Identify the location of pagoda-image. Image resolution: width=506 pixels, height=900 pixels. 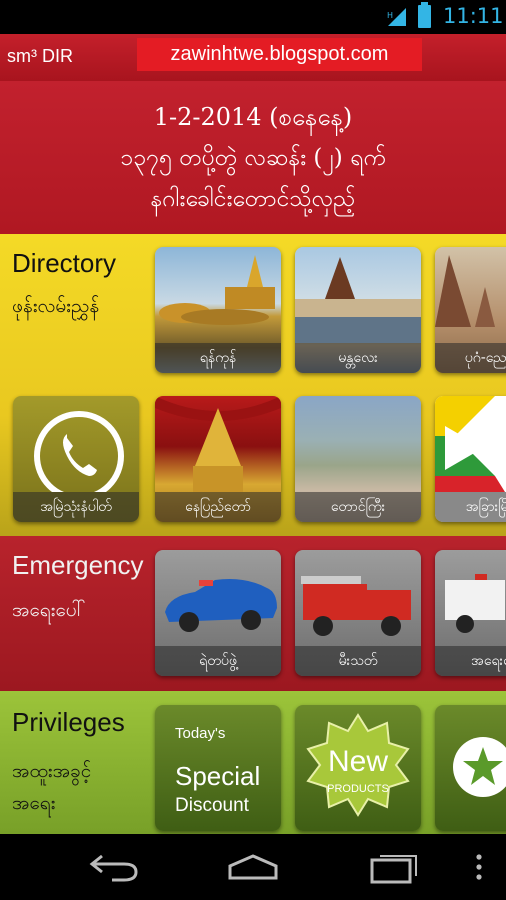
(217, 290).